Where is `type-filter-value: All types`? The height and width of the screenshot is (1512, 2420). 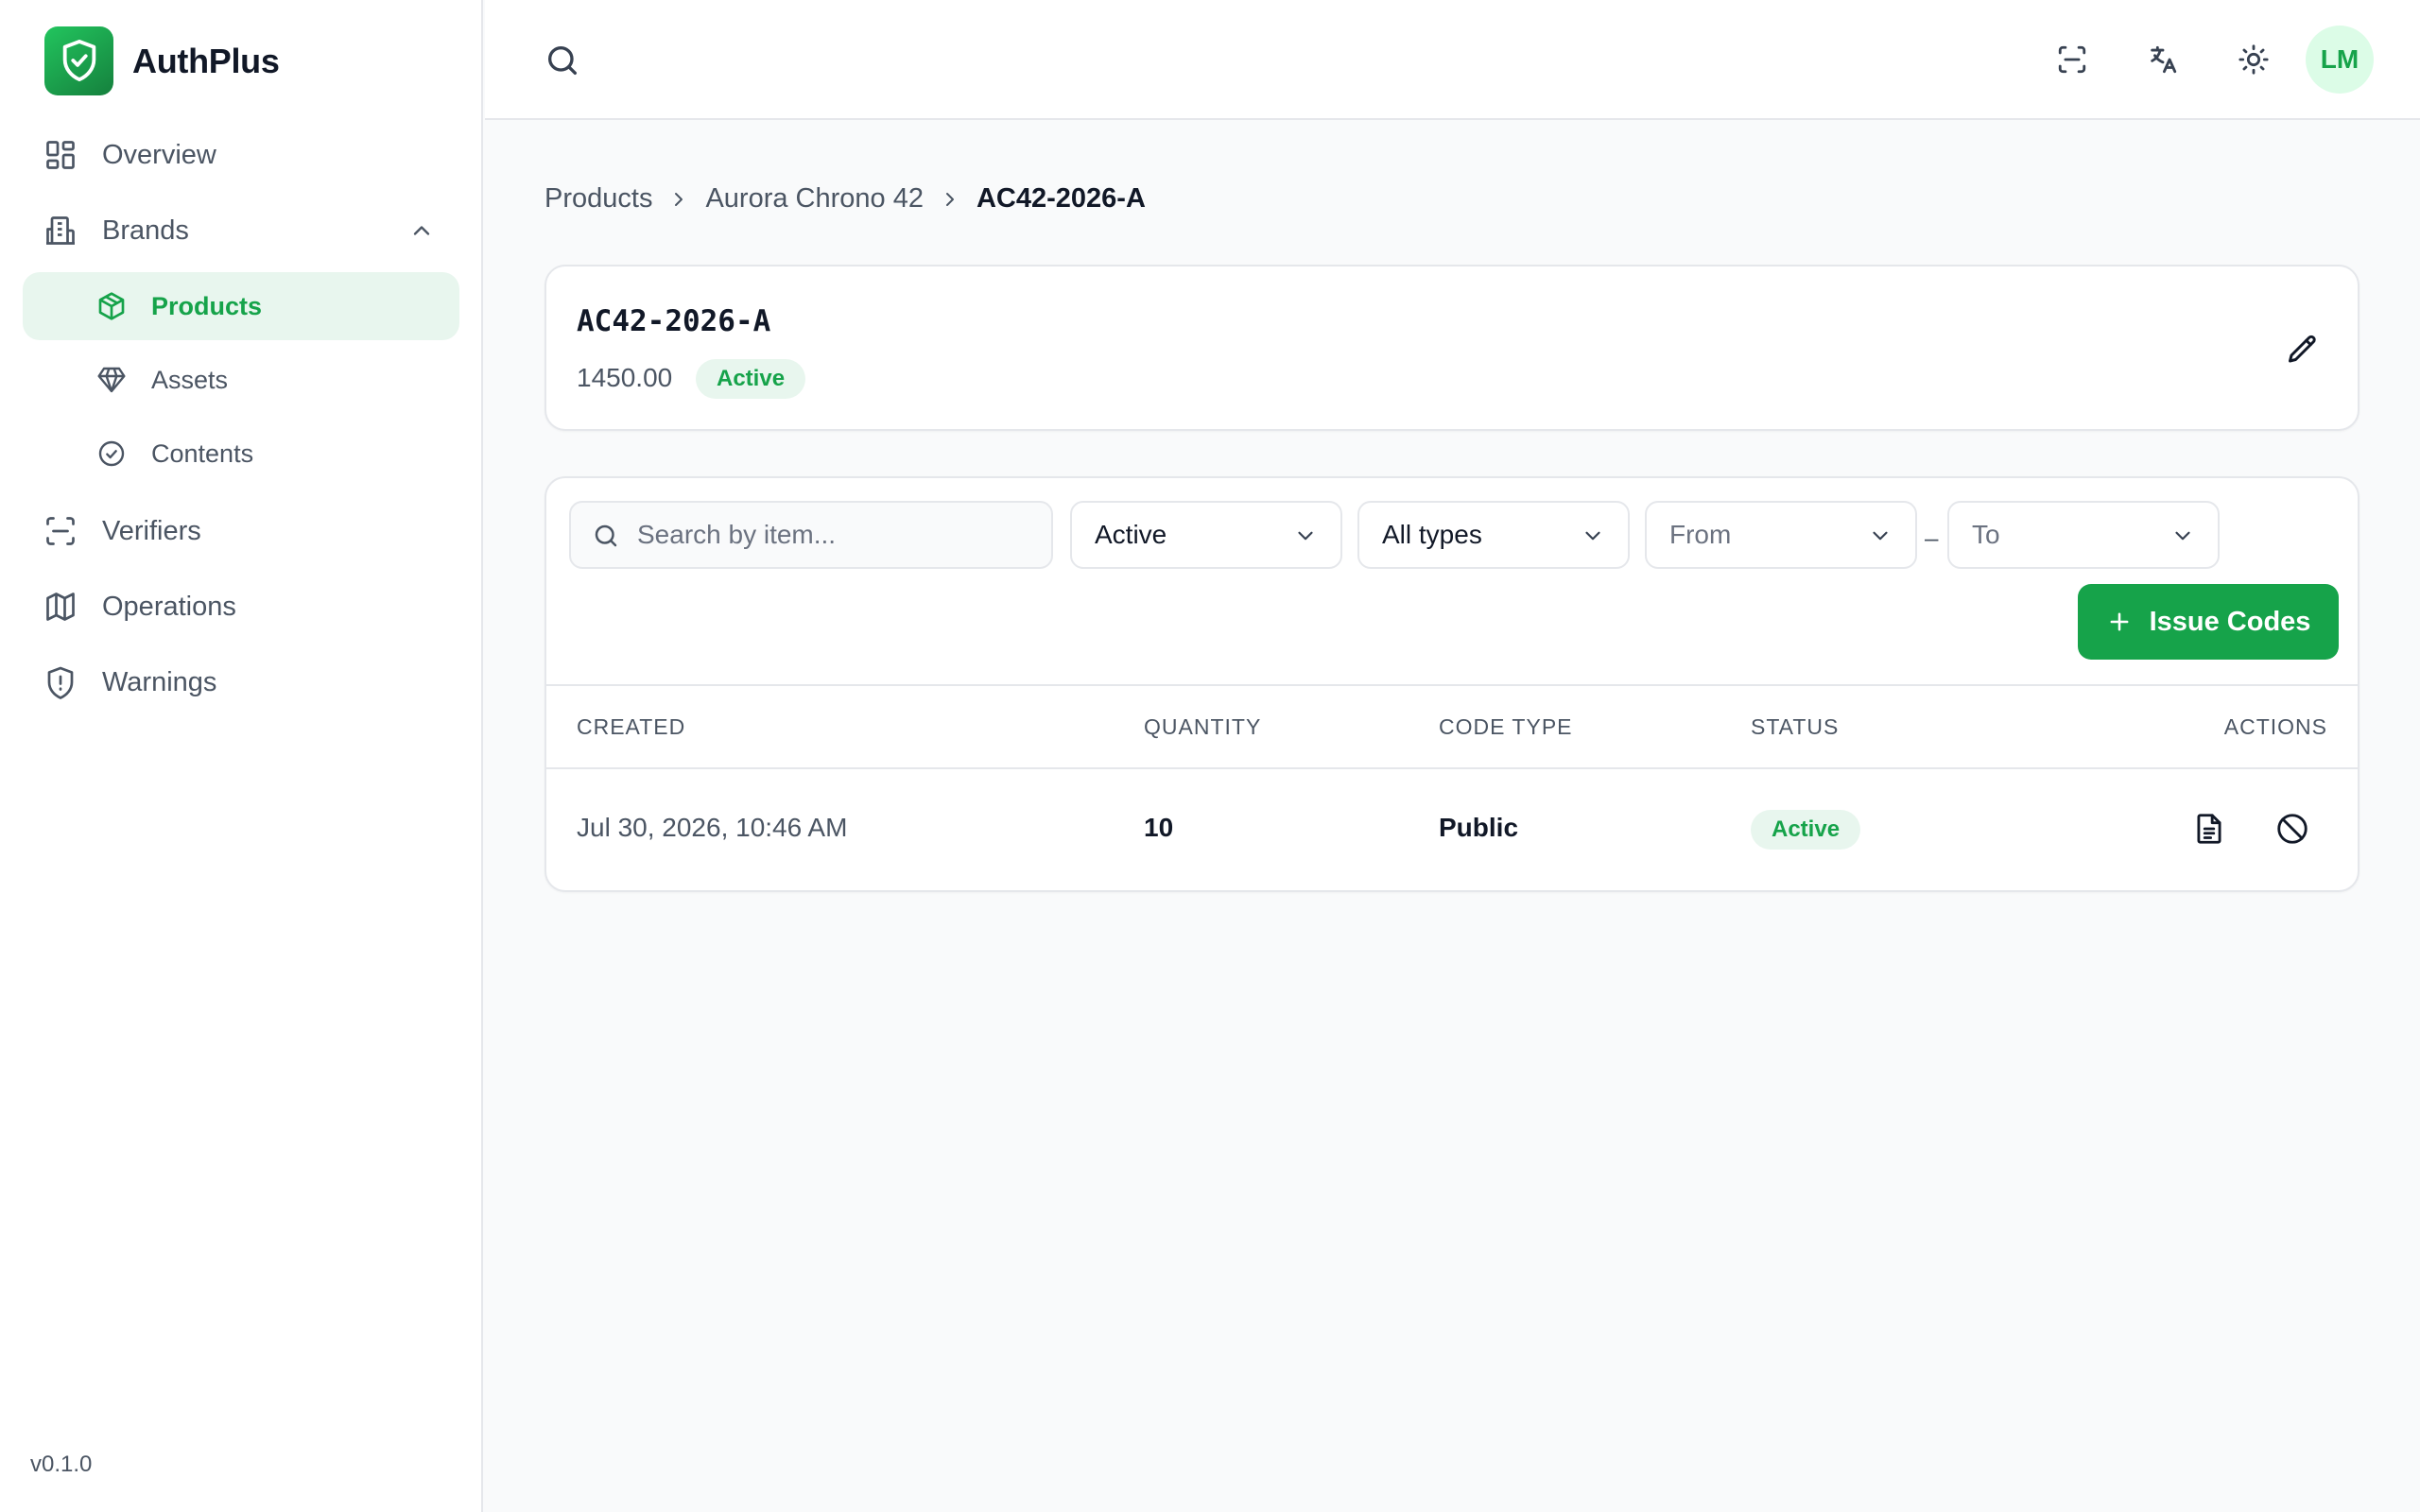
type-filter-value: All types is located at coordinates (1432, 534).